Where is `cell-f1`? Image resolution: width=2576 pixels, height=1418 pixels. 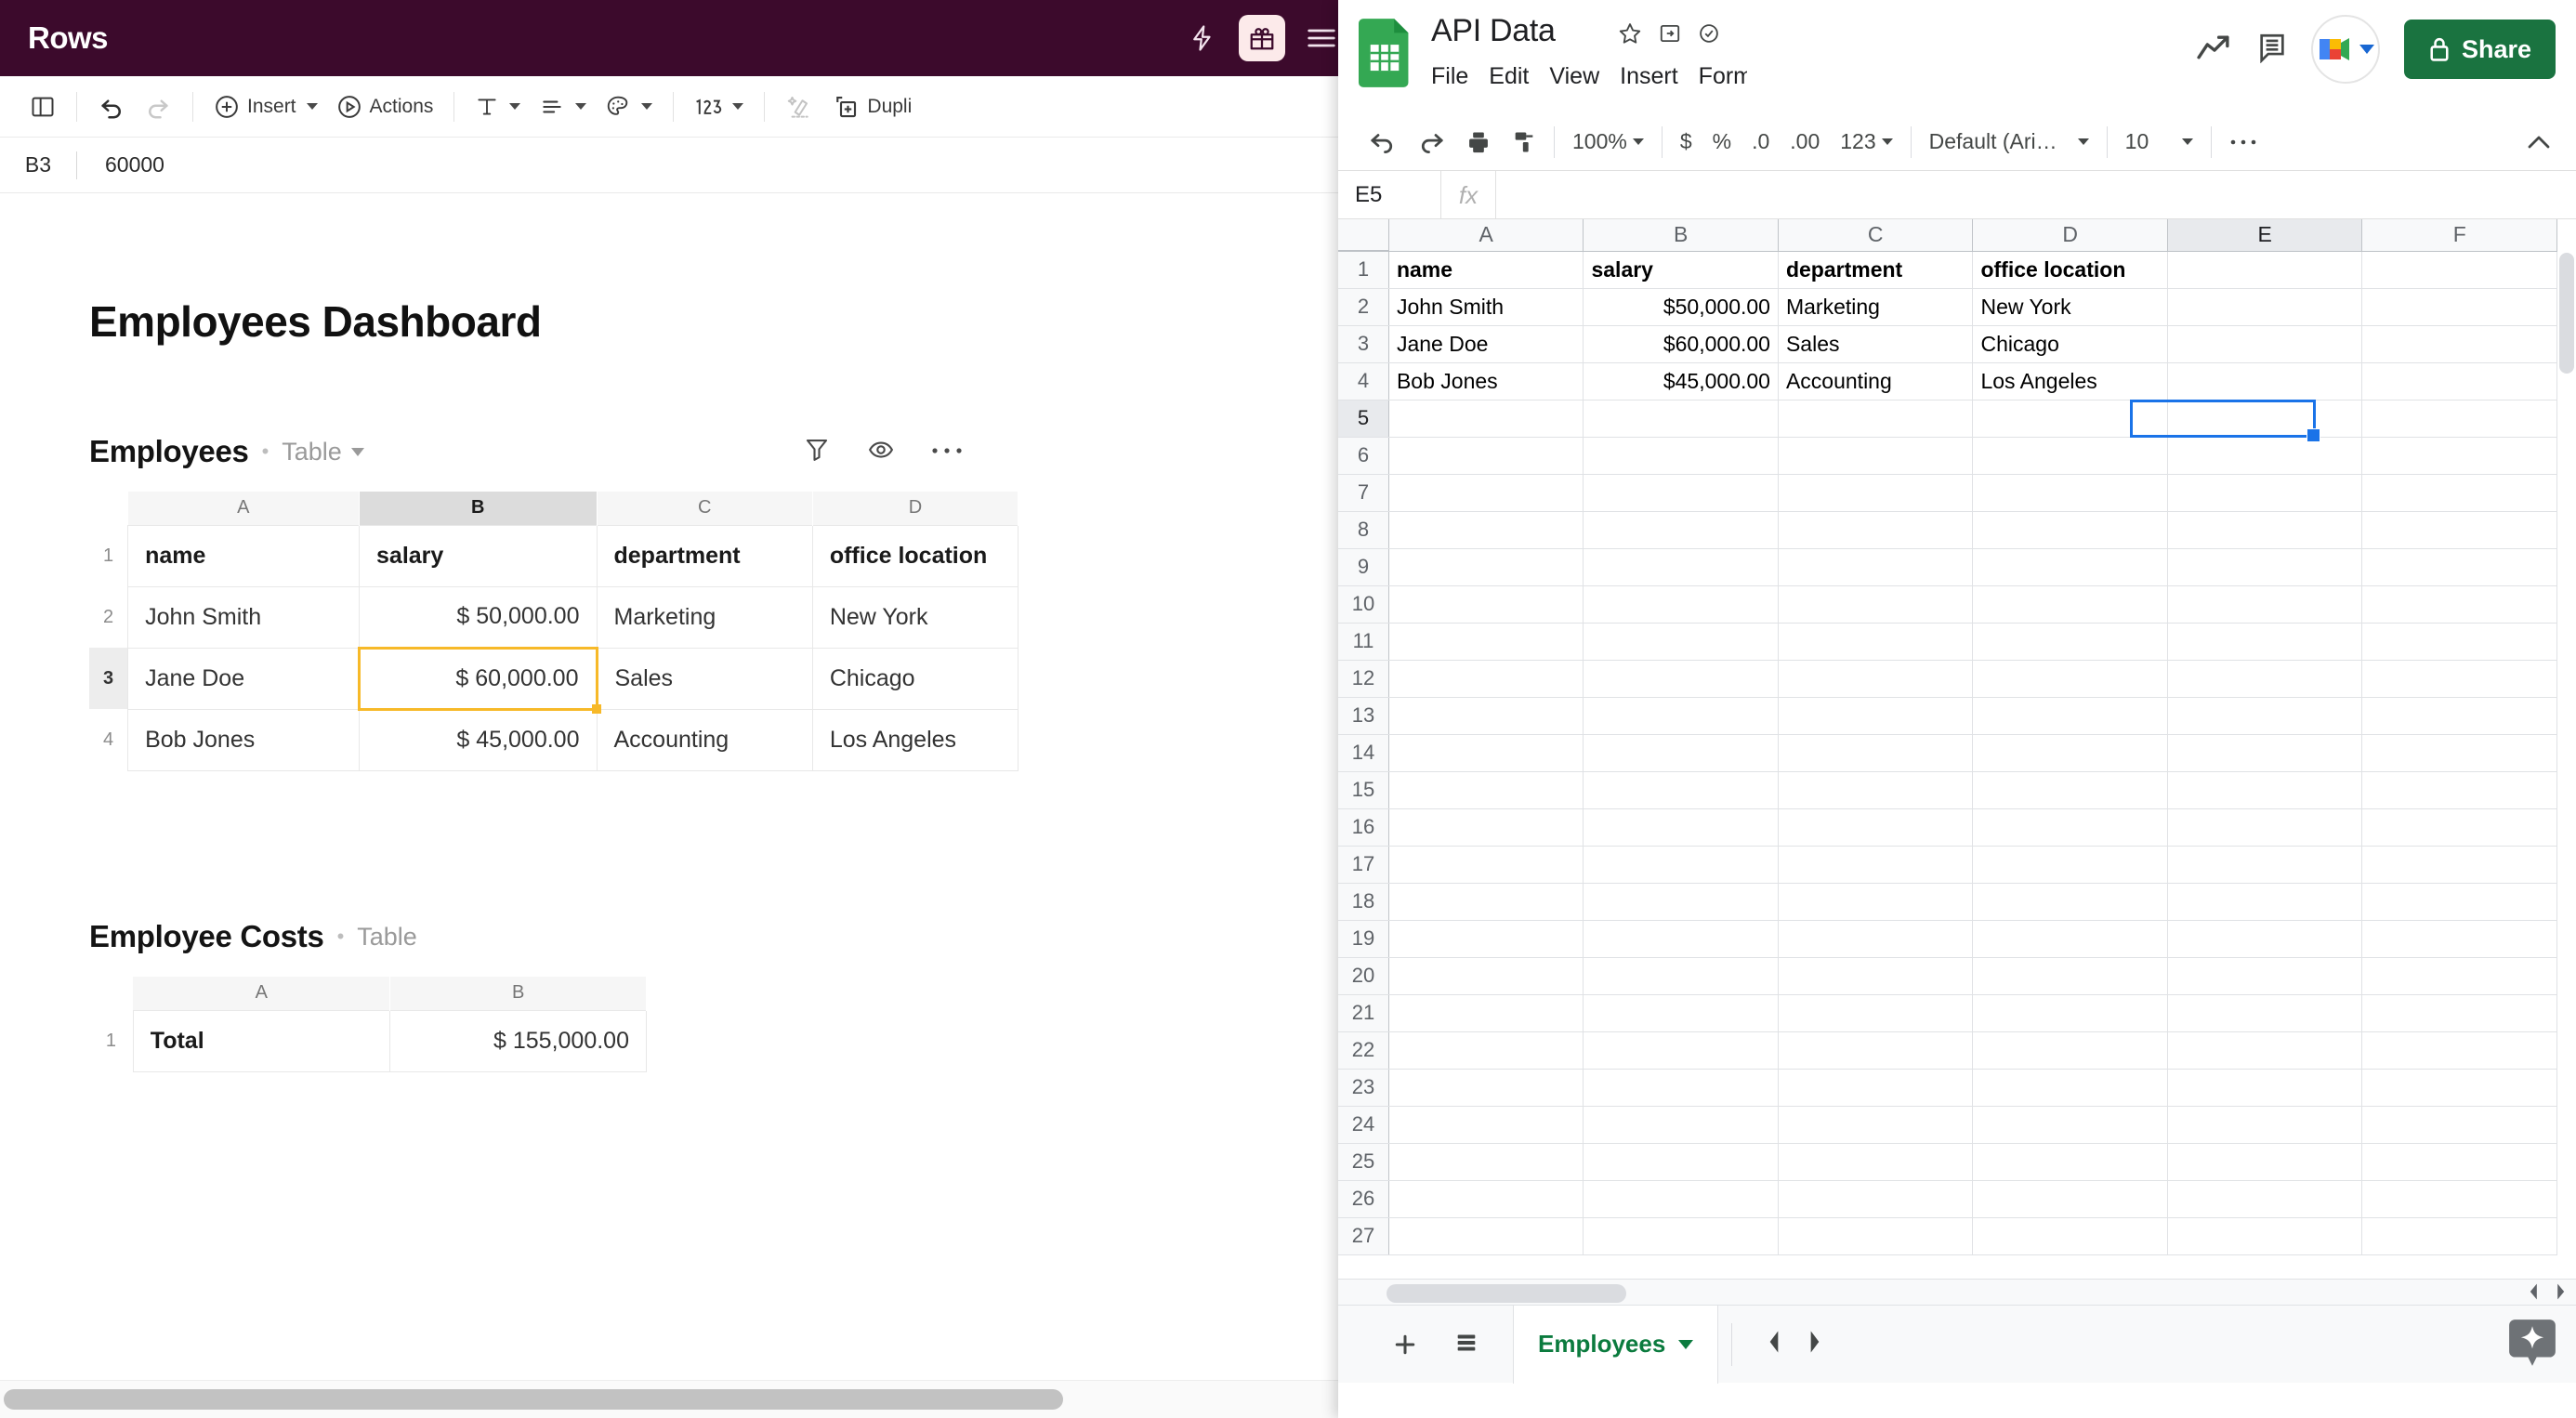 cell-f1 is located at coordinates (2459, 270).